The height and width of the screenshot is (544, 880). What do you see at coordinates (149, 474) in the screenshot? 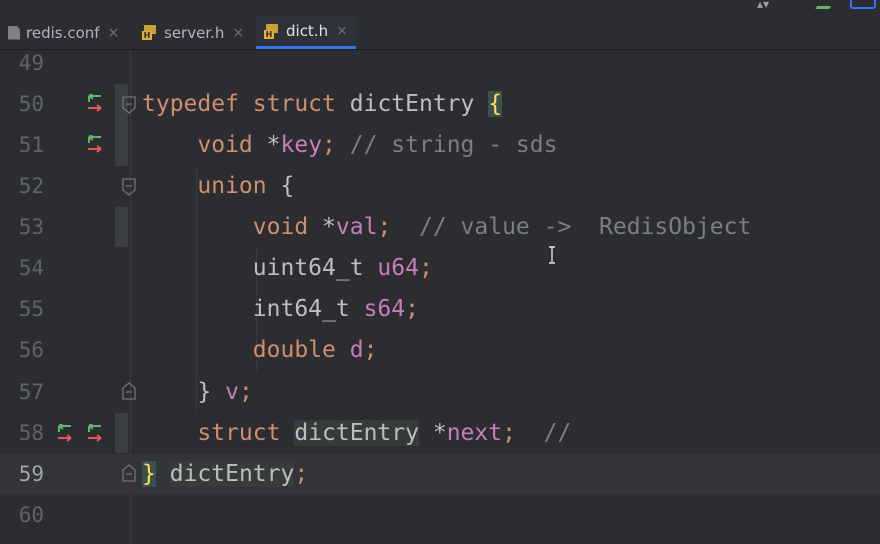
I see `matched-brace: }` at bounding box center [149, 474].